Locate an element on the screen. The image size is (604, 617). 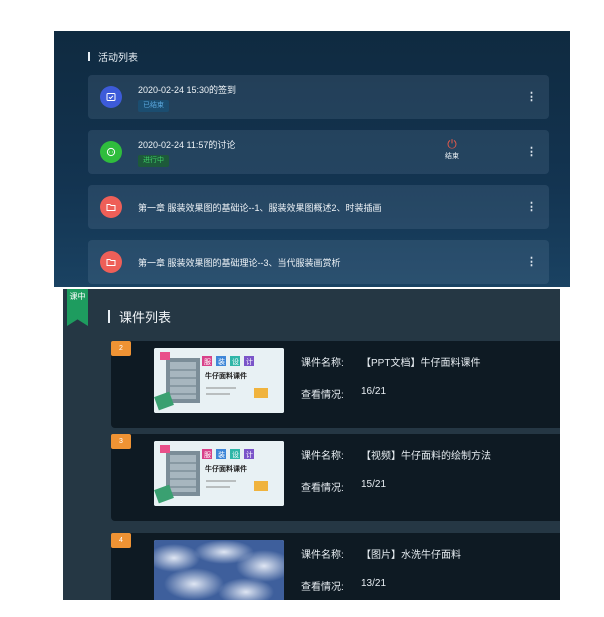
activity-list-header: 活动列表 is located at coordinates (113, 56).